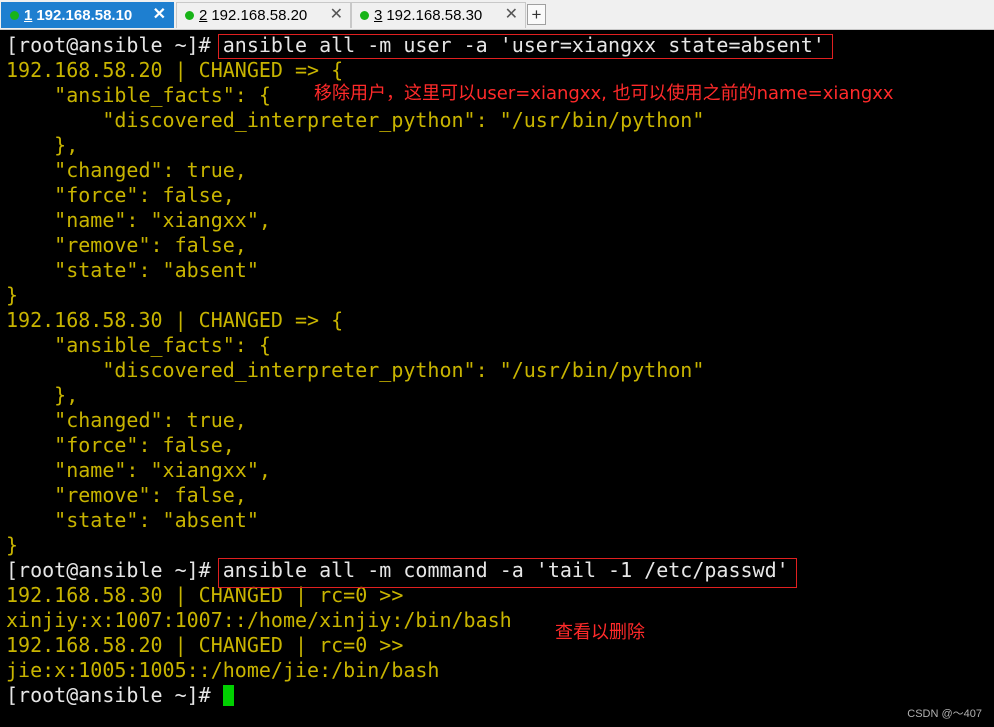 The width and height of the screenshot is (994, 727). I want to click on output-line: jie:x:1005:1005::/home/jie:/bin/bash, so click(223, 670).